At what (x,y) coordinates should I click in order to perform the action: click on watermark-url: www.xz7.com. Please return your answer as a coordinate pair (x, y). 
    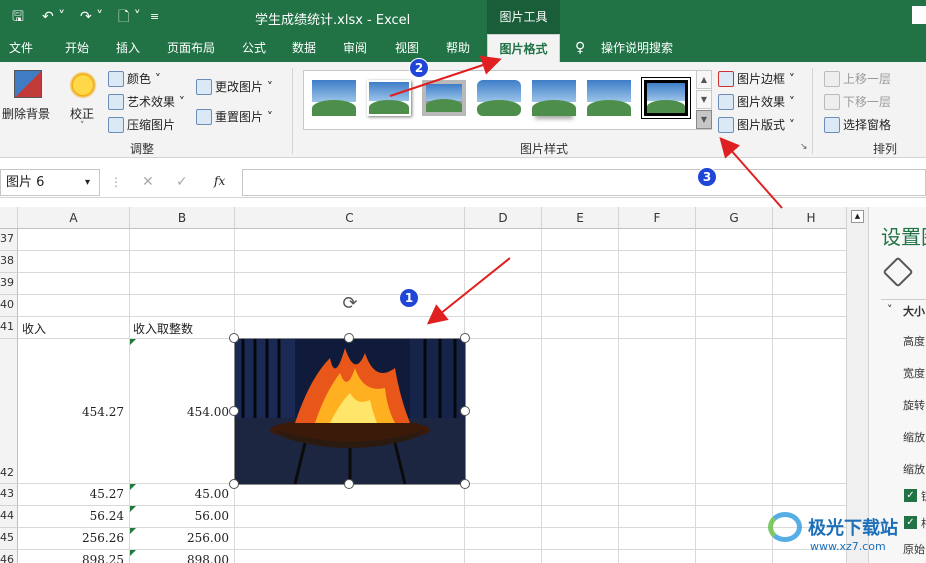
    Looking at the image, I should click on (848, 546).